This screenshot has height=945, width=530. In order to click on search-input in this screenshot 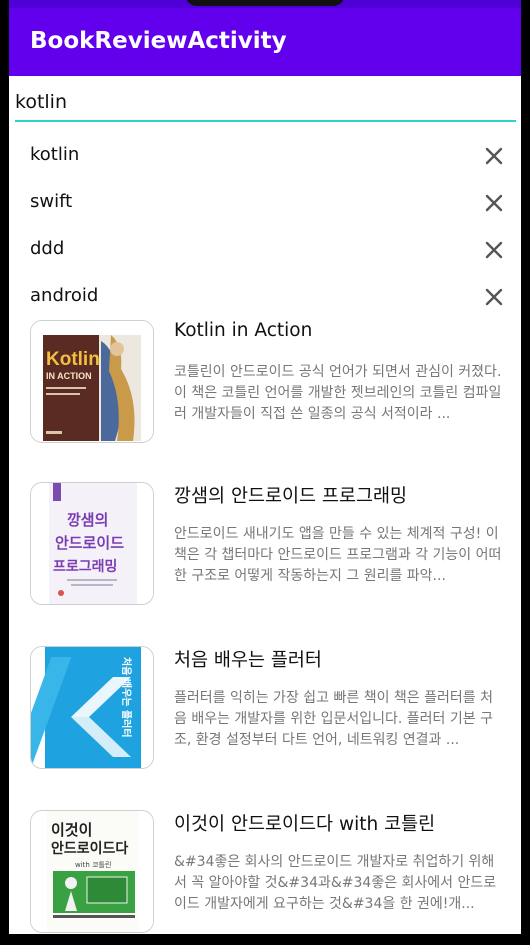, I will do `click(265, 103)`.